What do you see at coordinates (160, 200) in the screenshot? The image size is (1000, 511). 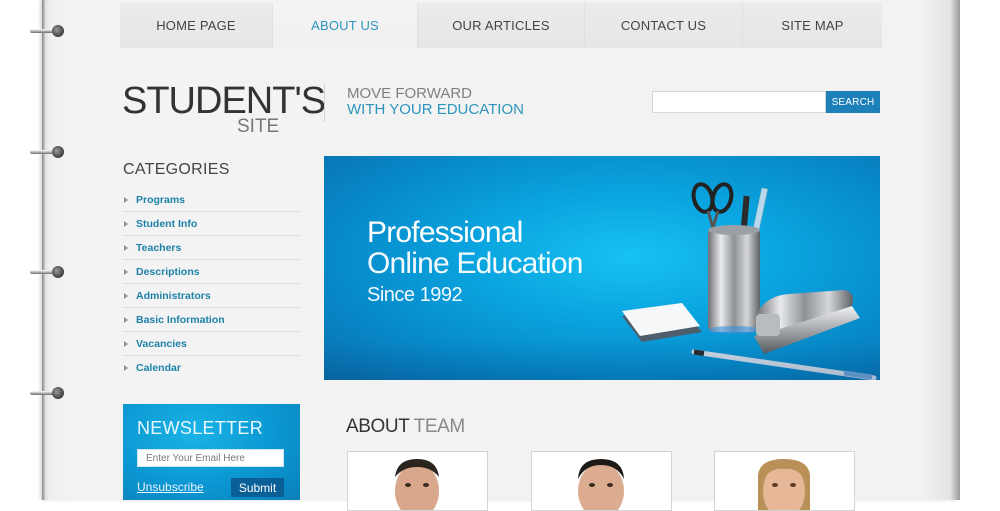 I see `category-link: Programs` at bounding box center [160, 200].